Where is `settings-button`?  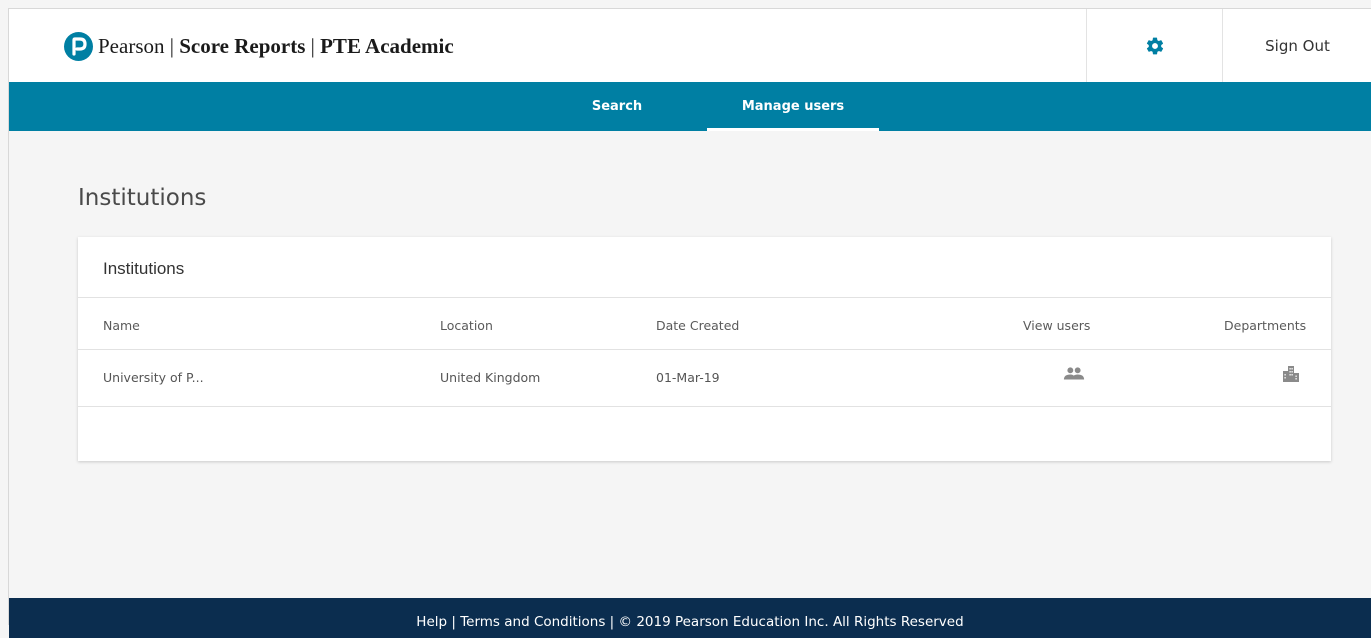
settings-button is located at coordinates (1154, 45).